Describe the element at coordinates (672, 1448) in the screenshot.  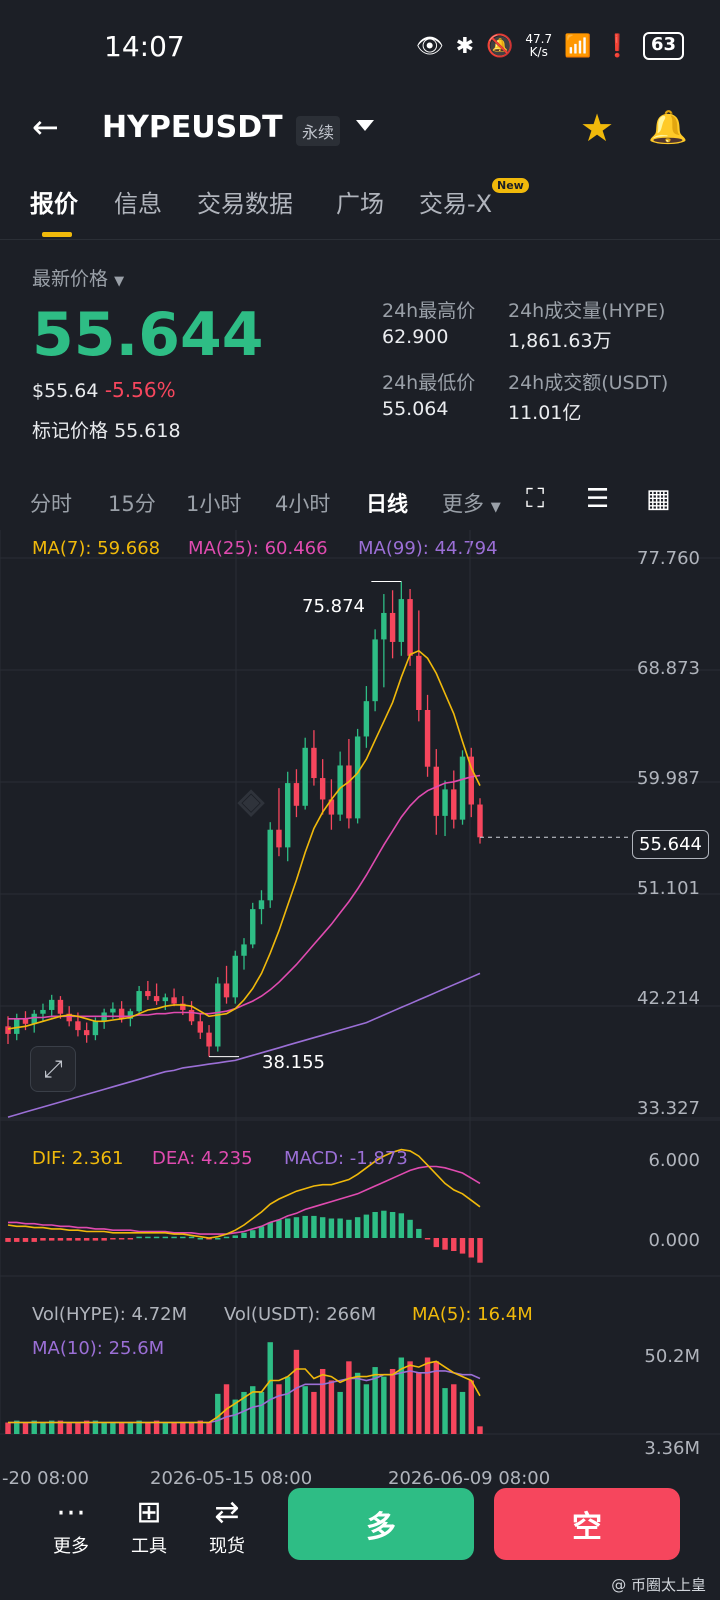
I see `volume-tick: 3.36M` at that location.